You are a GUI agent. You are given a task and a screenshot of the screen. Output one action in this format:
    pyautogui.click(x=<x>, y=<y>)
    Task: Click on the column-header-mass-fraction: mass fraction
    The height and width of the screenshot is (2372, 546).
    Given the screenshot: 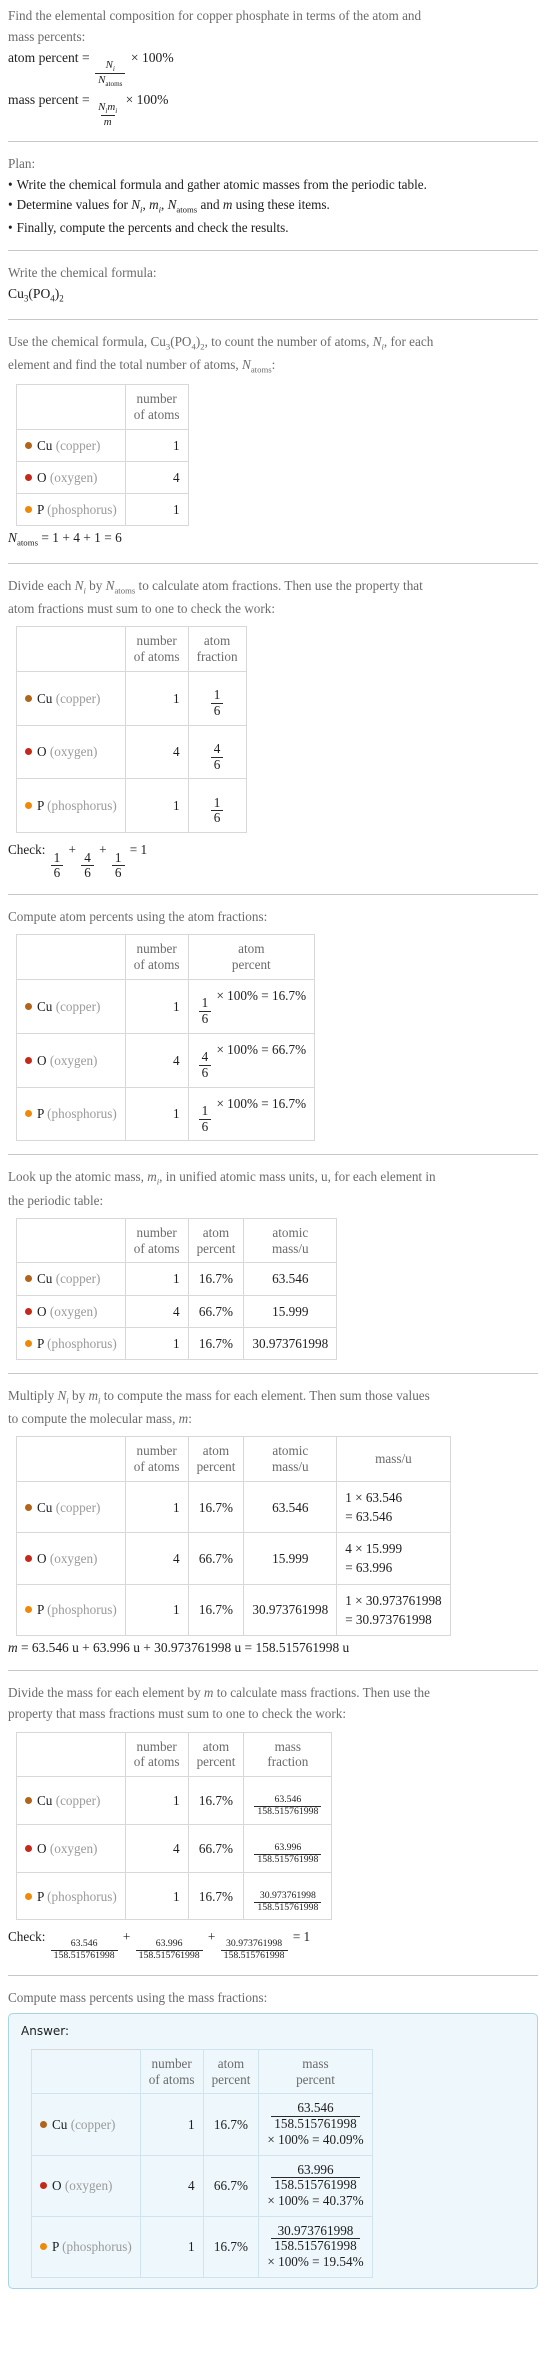 What is the action you would take?
    pyautogui.click(x=288, y=1754)
    